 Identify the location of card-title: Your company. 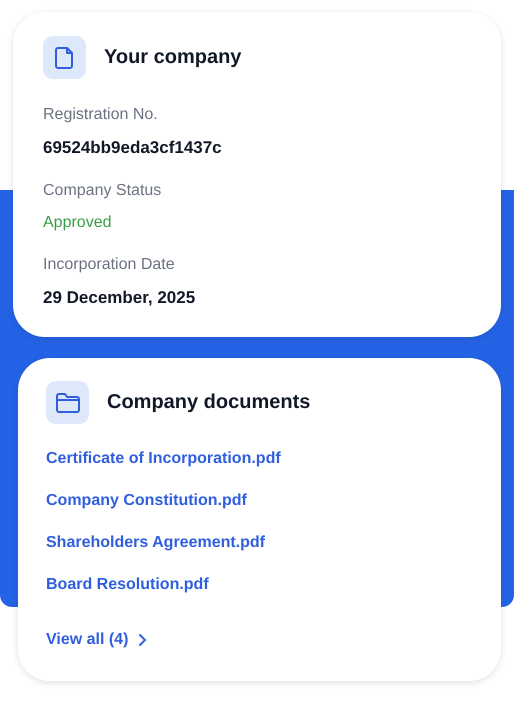
(173, 57).